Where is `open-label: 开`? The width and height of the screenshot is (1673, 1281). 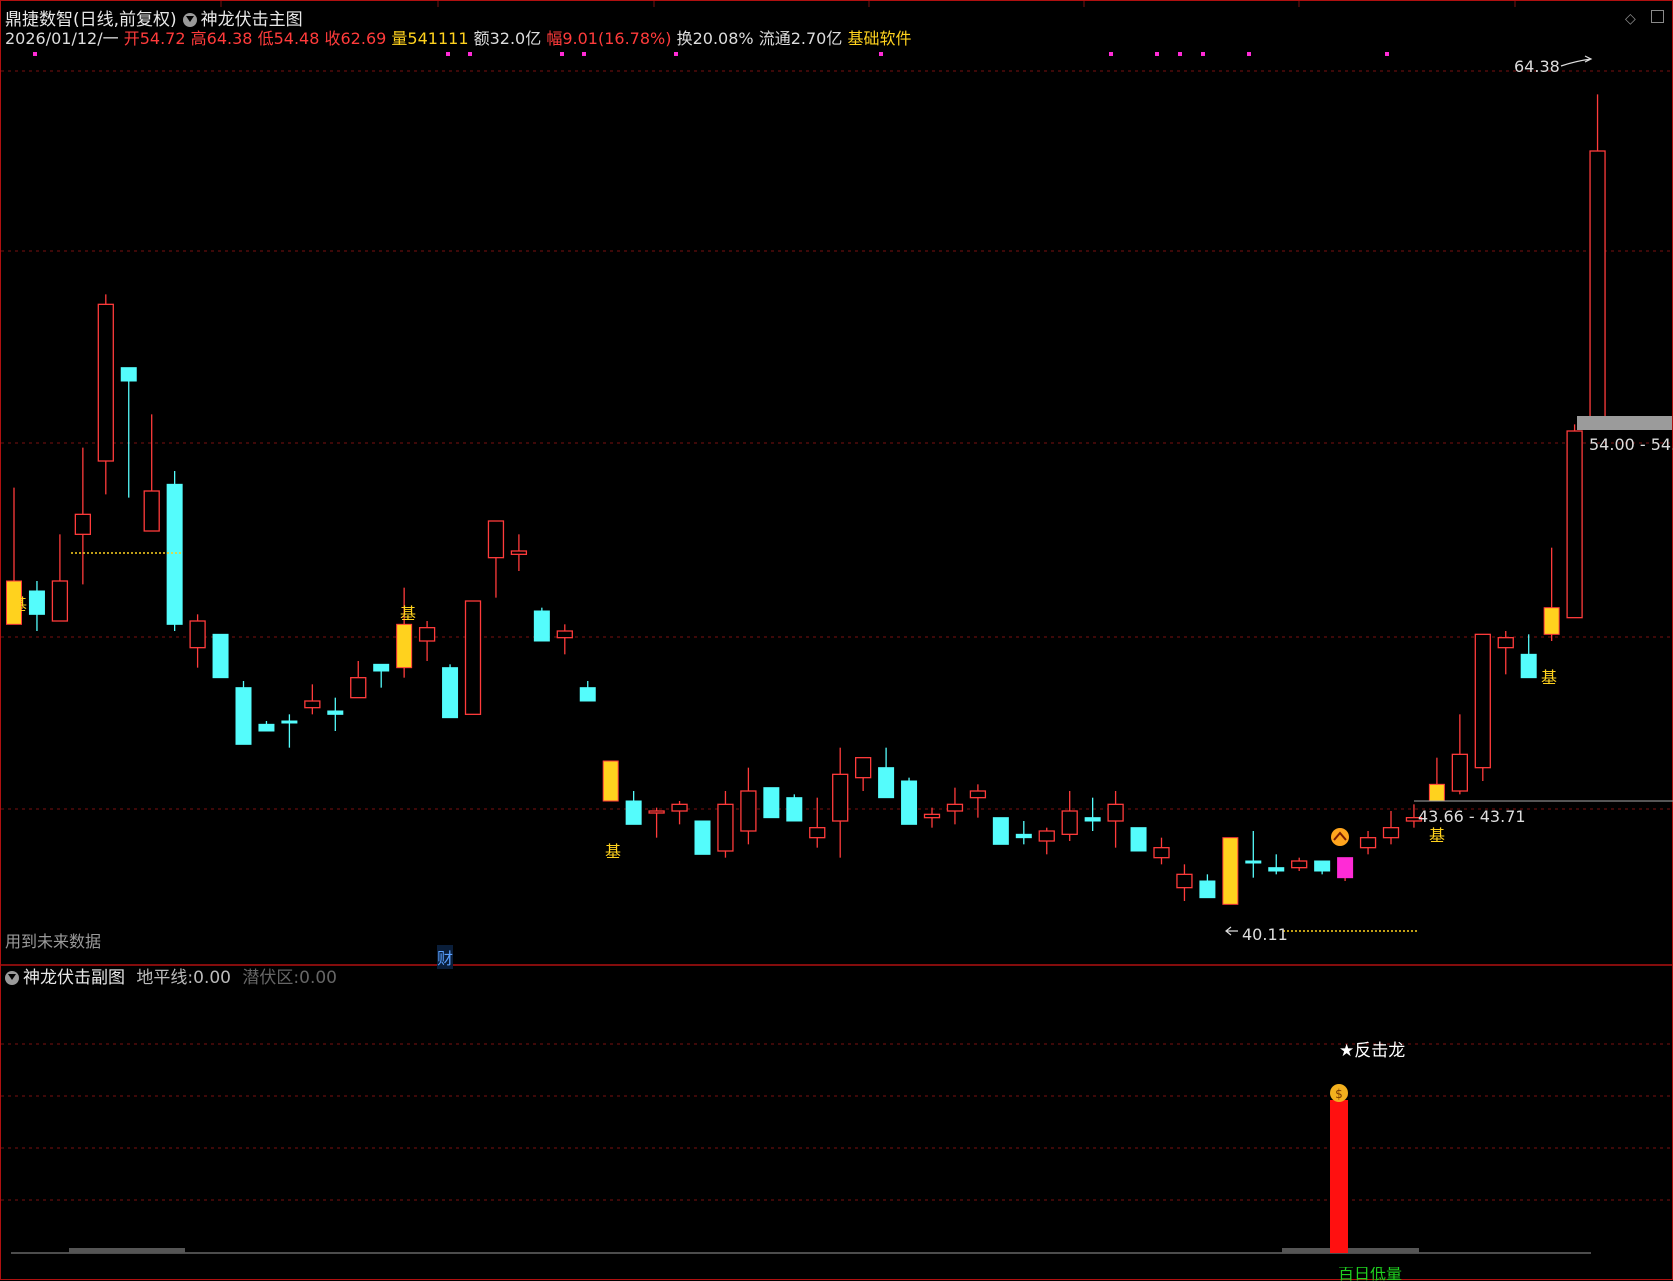
open-label: 开 is located at coordinates (131, 38).